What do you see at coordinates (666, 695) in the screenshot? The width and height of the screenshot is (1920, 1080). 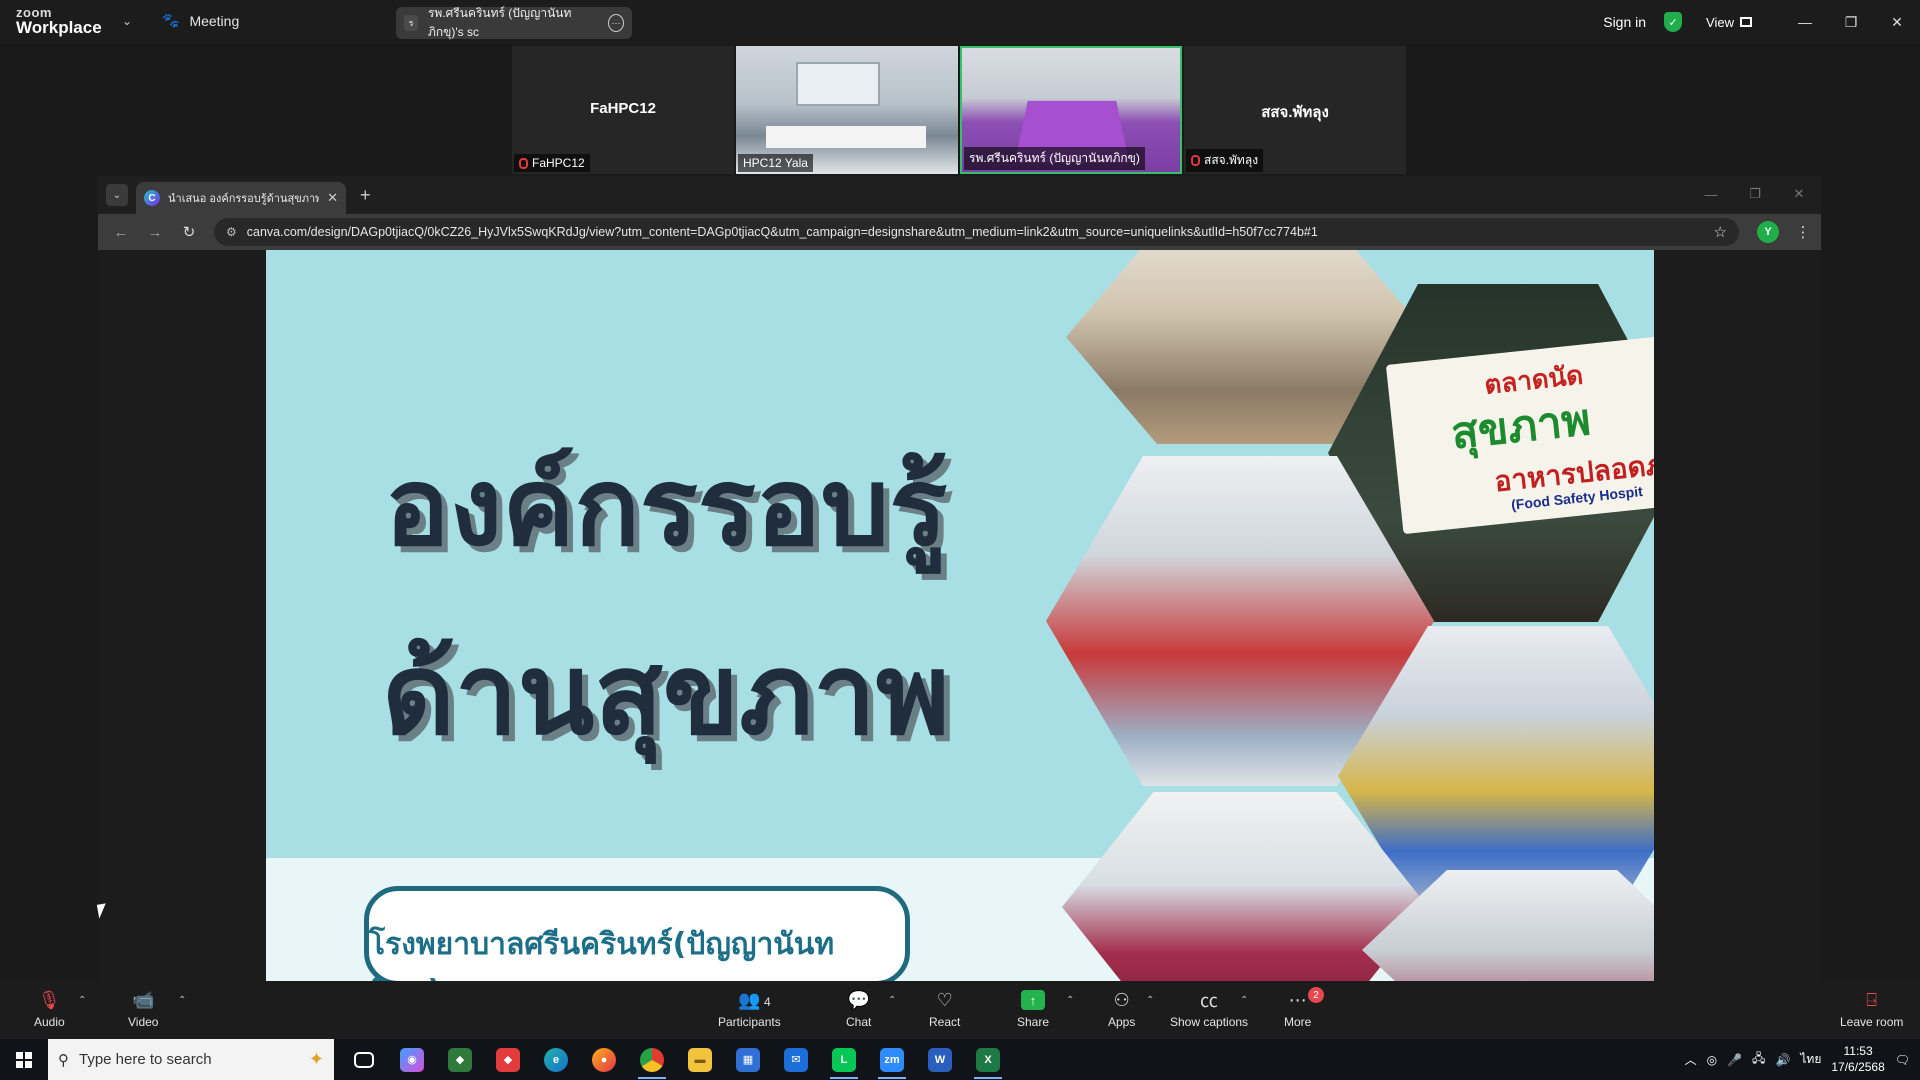 I see `slide-title-line2: ด้านสุขภาพ` at bounding box center [666, 695].